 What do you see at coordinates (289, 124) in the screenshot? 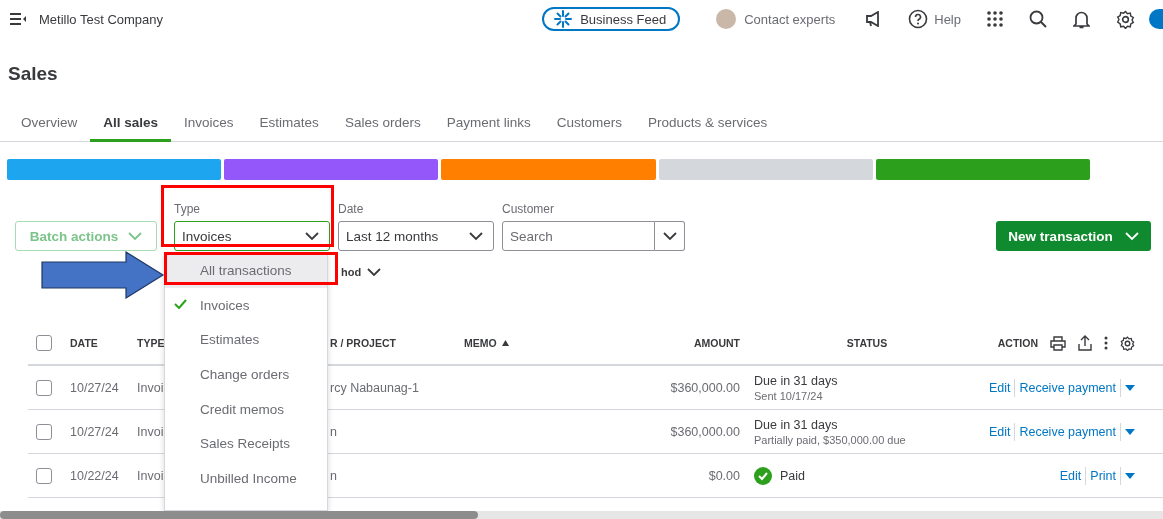
I see `tab: Estimates` at bounding box center [289, 124].